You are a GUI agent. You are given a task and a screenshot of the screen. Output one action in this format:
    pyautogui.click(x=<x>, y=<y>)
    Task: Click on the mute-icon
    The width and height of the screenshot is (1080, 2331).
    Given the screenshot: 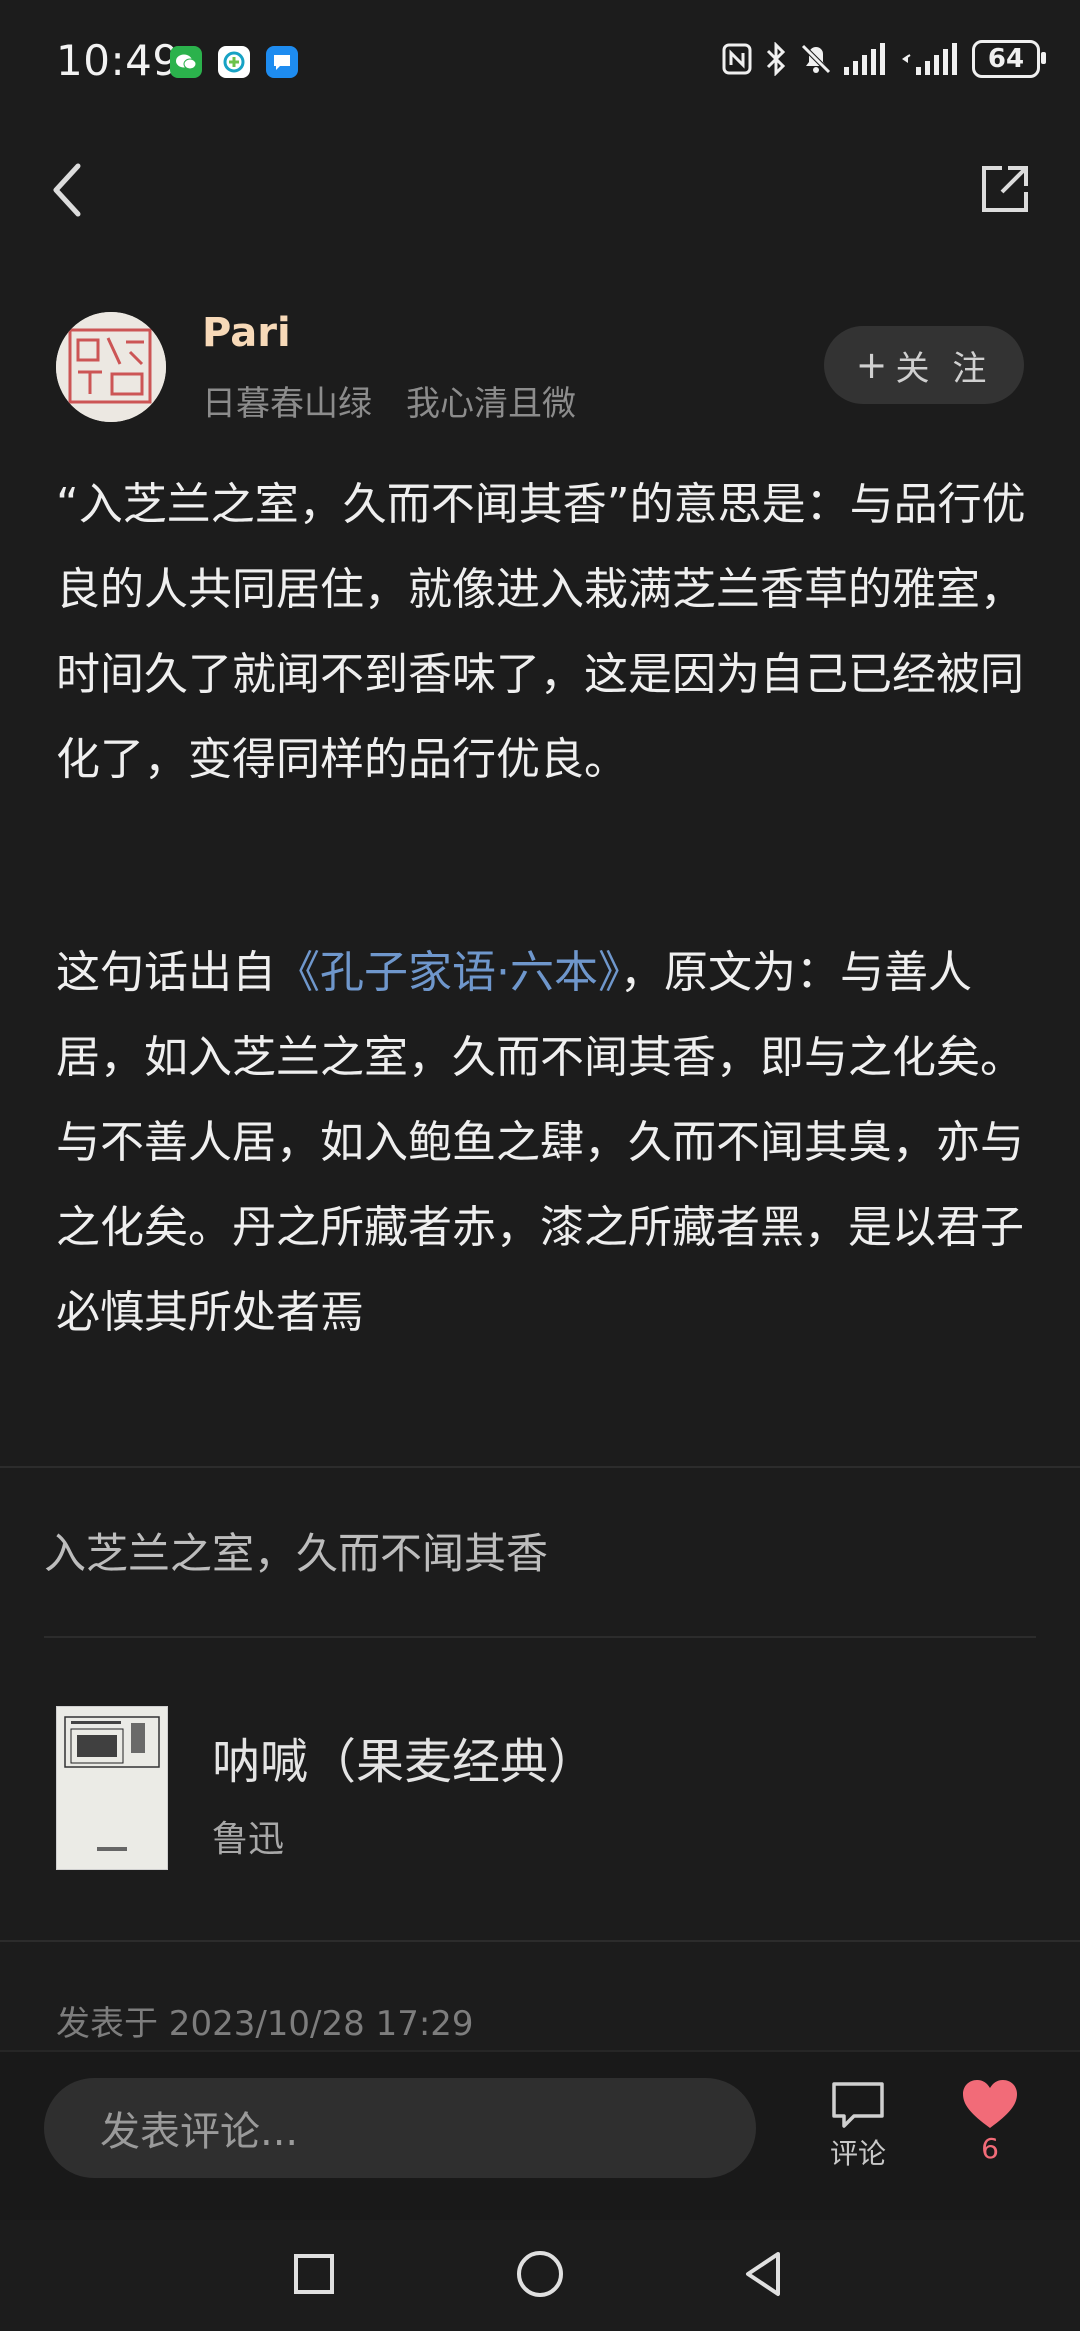 What is the action you would take?
    pyautogui.click(x=816, y=59)
    